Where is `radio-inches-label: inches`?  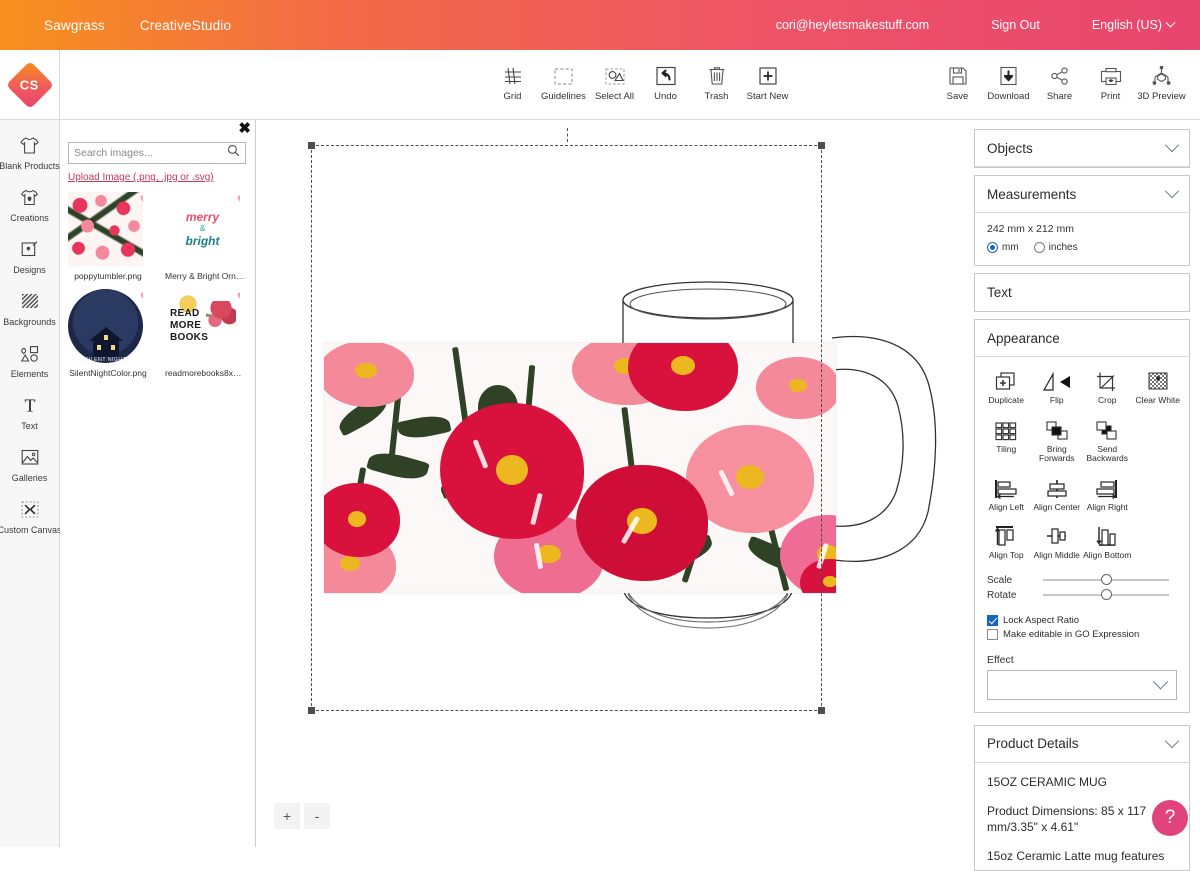 radio-inches-label: inches is located at coordinates (1063, 247).